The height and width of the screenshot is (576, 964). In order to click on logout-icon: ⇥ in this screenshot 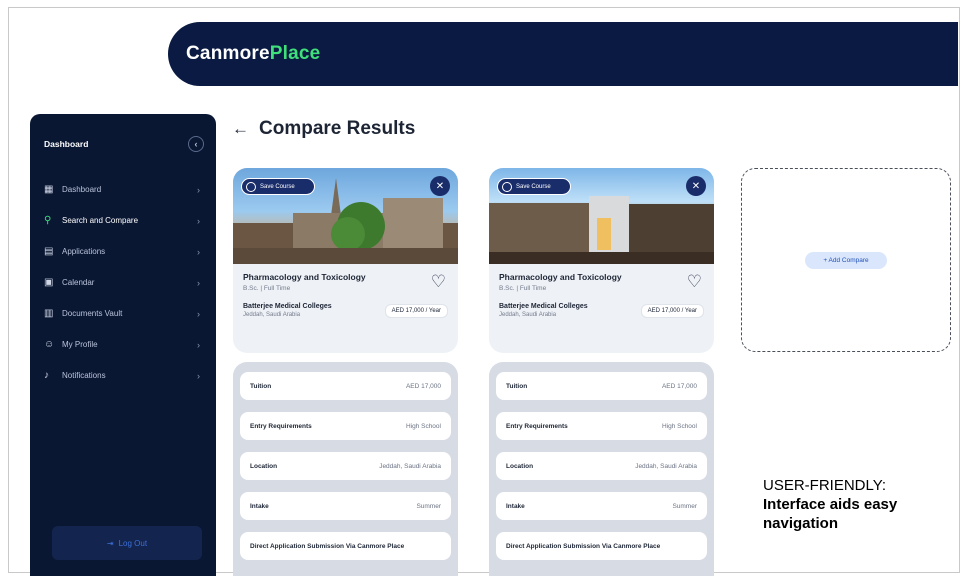, I will do `click(110, 543)`.